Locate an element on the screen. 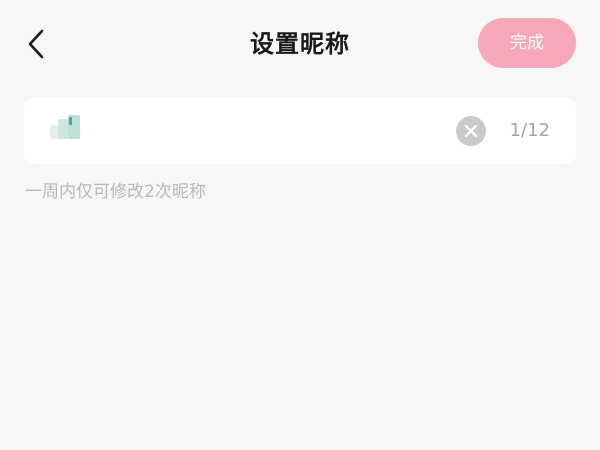 This screenshot has height=450, width=600. nickname-input-card: 1/12 is located at coordinates (300, 131).